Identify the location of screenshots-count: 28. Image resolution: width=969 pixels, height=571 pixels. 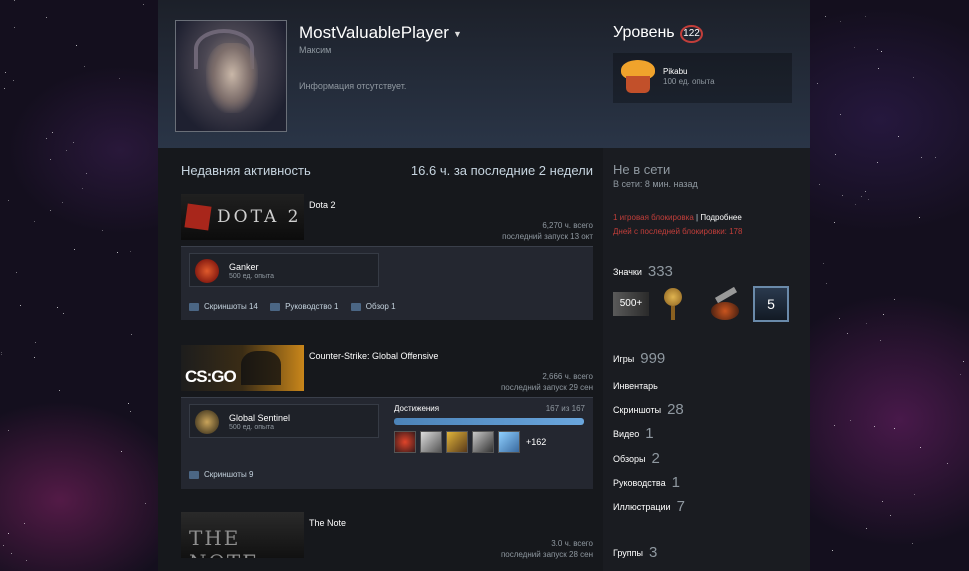
(675, 409).